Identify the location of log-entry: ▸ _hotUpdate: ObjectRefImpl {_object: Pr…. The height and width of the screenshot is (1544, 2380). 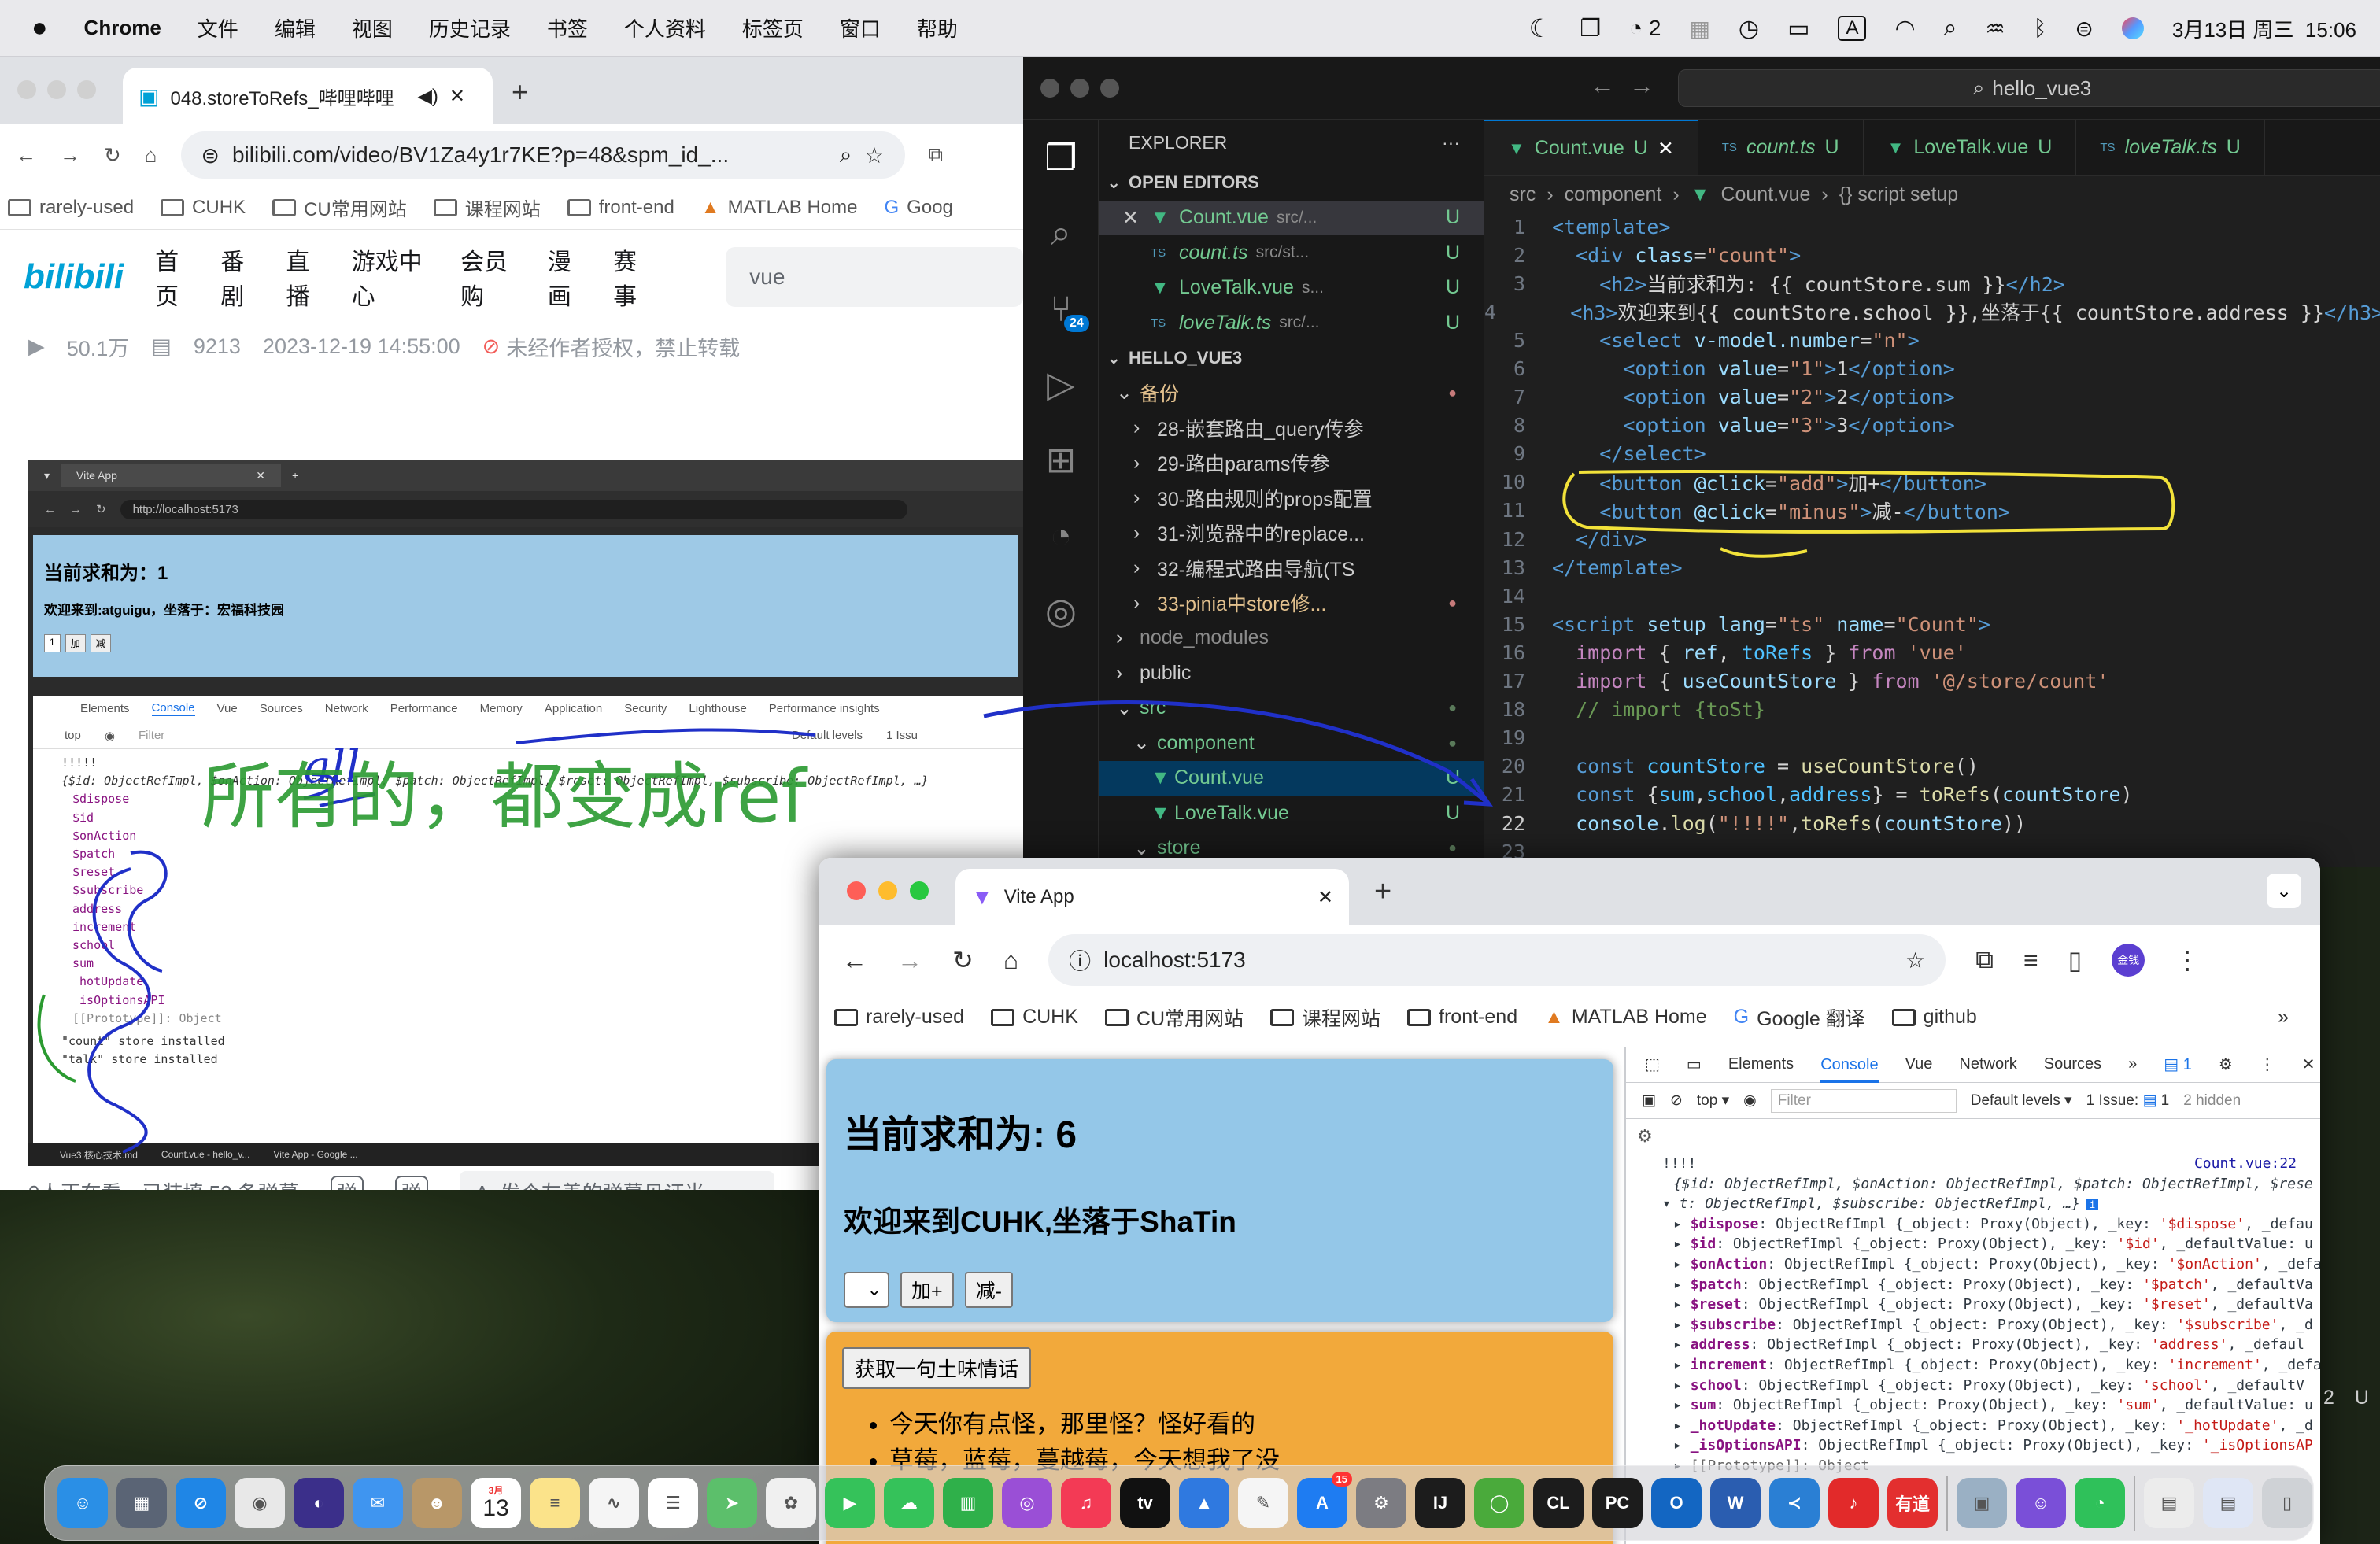
(1991, 1426).